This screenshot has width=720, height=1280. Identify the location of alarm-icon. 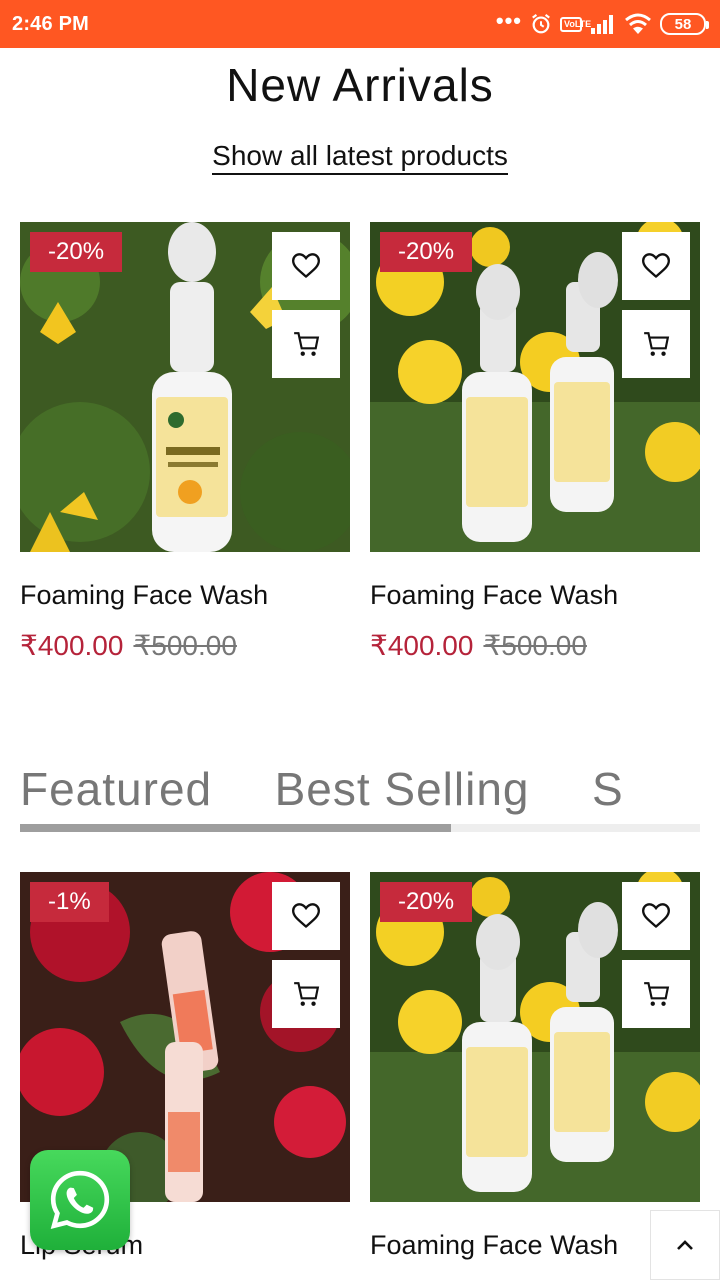
(541, 24).